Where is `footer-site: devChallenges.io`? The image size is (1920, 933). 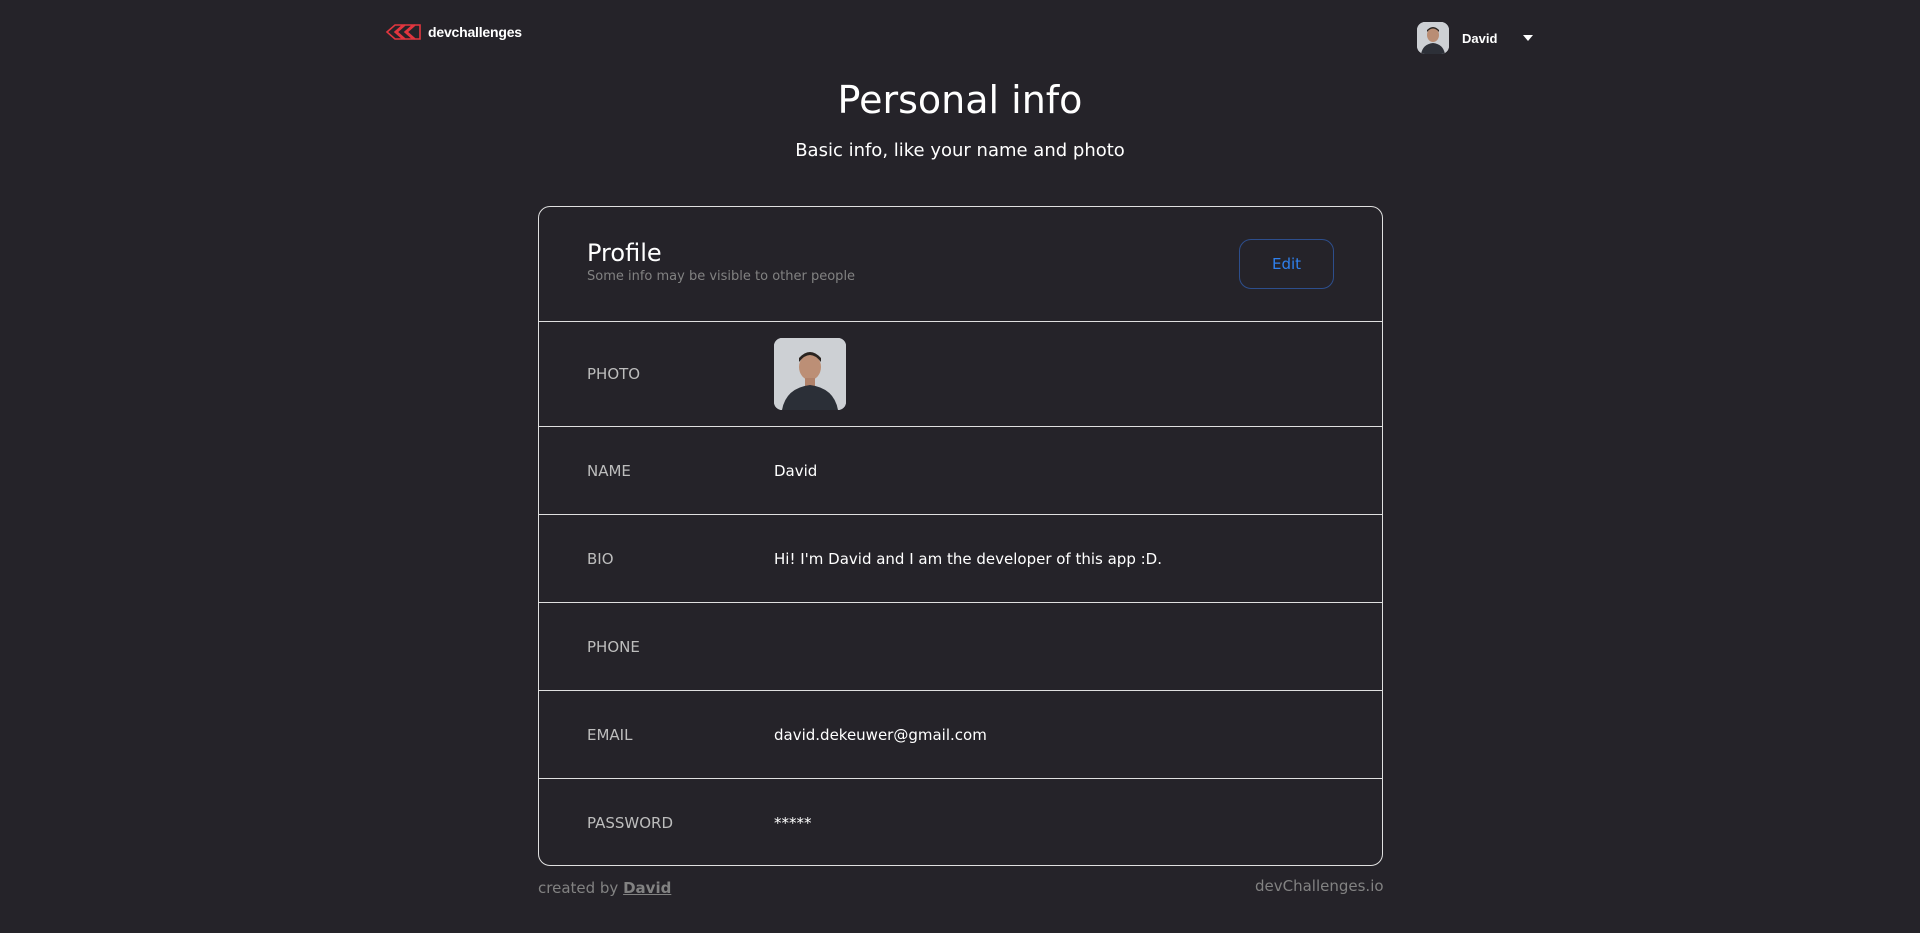
footer-site: devChallenges.io is located at coordinates (1319, 886).